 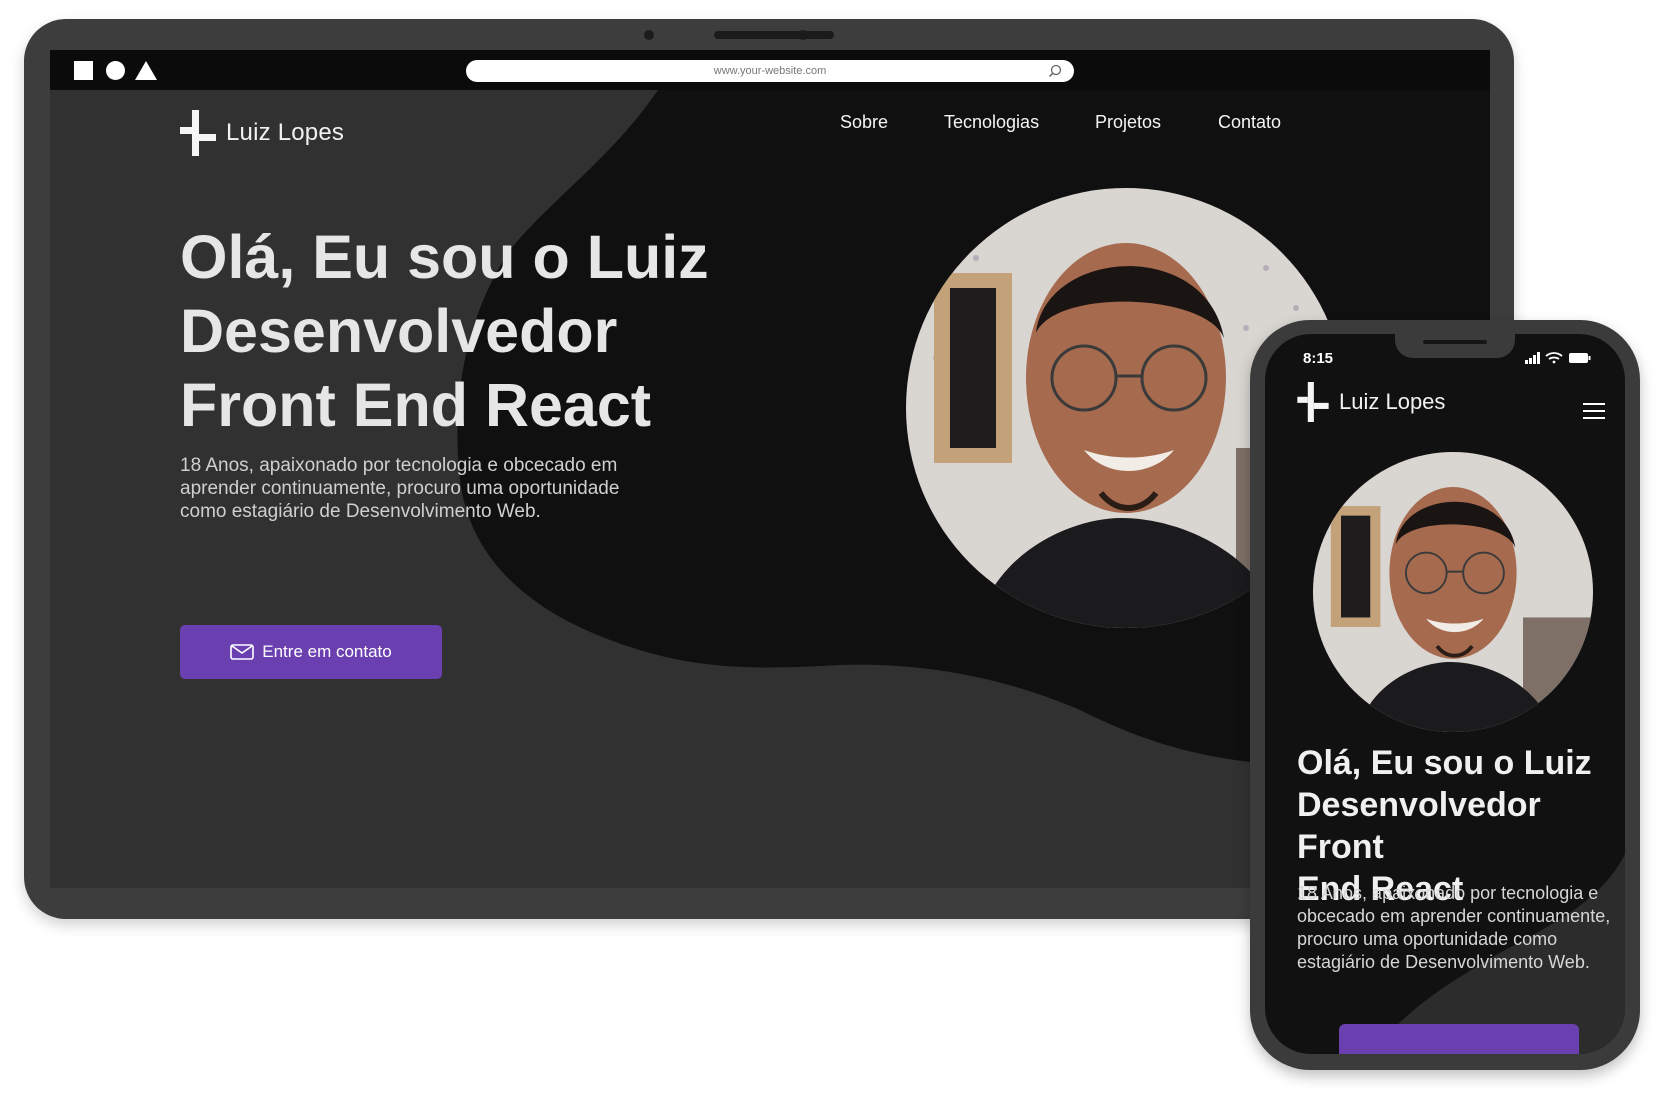 What do you see at coordinates (115, 70) in the screenshot?
I see `circle-shape-icon` at bounding box center [115, 70].